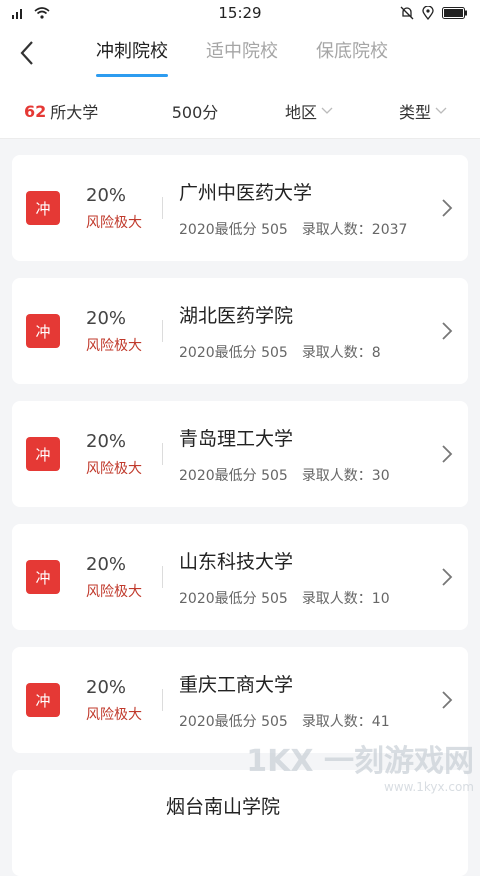 This screenshot has width=480, height=876. I want to click on admit-count: 录取人数：8, so click(341, 352).